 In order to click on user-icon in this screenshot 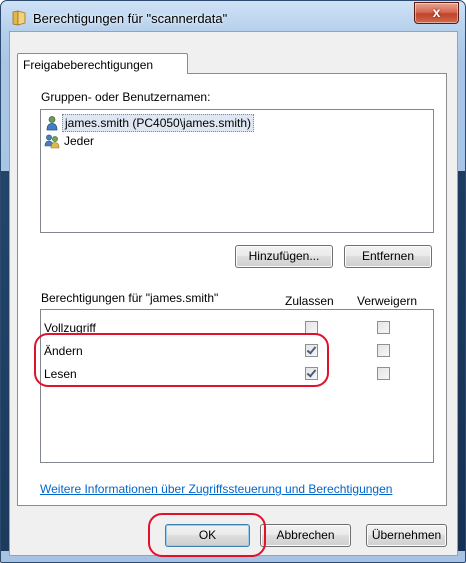, I will do `click(52, 123)`.